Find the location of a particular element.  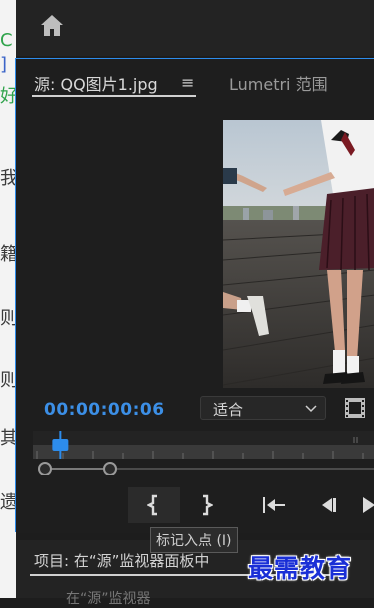

mark-in-icon is located at coordinates (152, 505).